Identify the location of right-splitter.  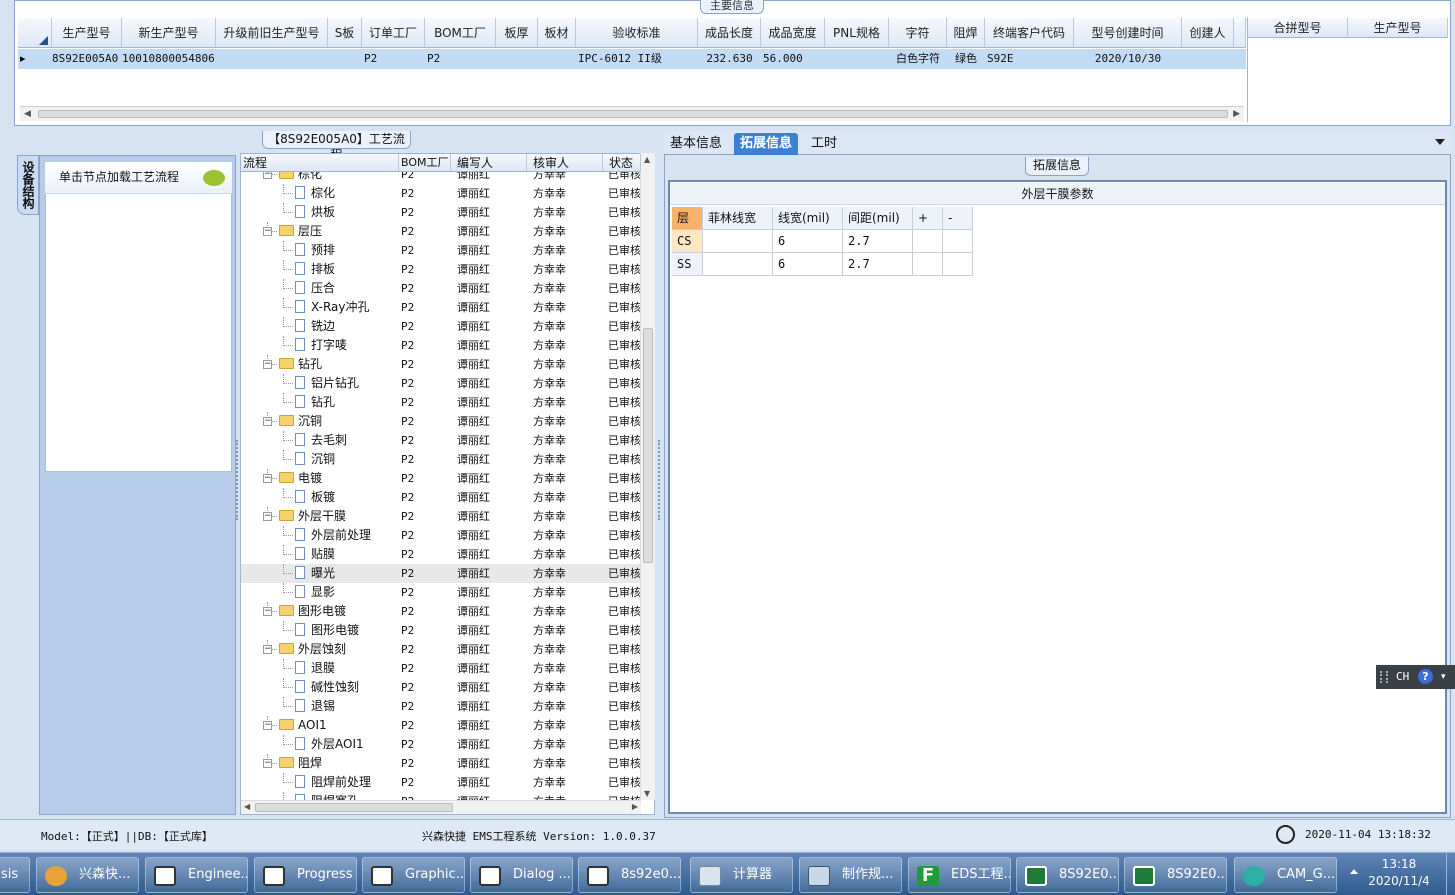
(660, 480).